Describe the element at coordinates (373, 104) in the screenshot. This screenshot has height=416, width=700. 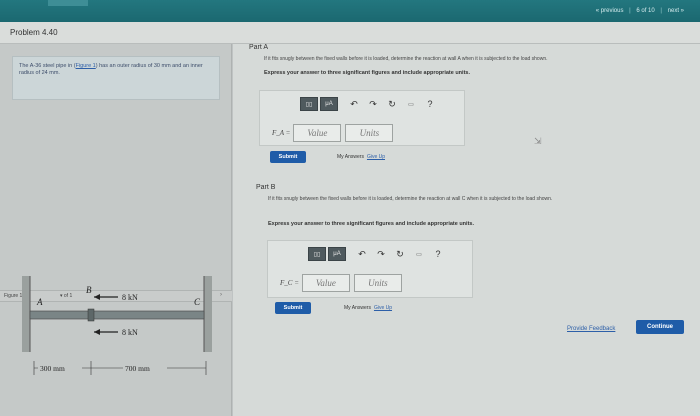
I see `redo-icon: ↷` at that location.